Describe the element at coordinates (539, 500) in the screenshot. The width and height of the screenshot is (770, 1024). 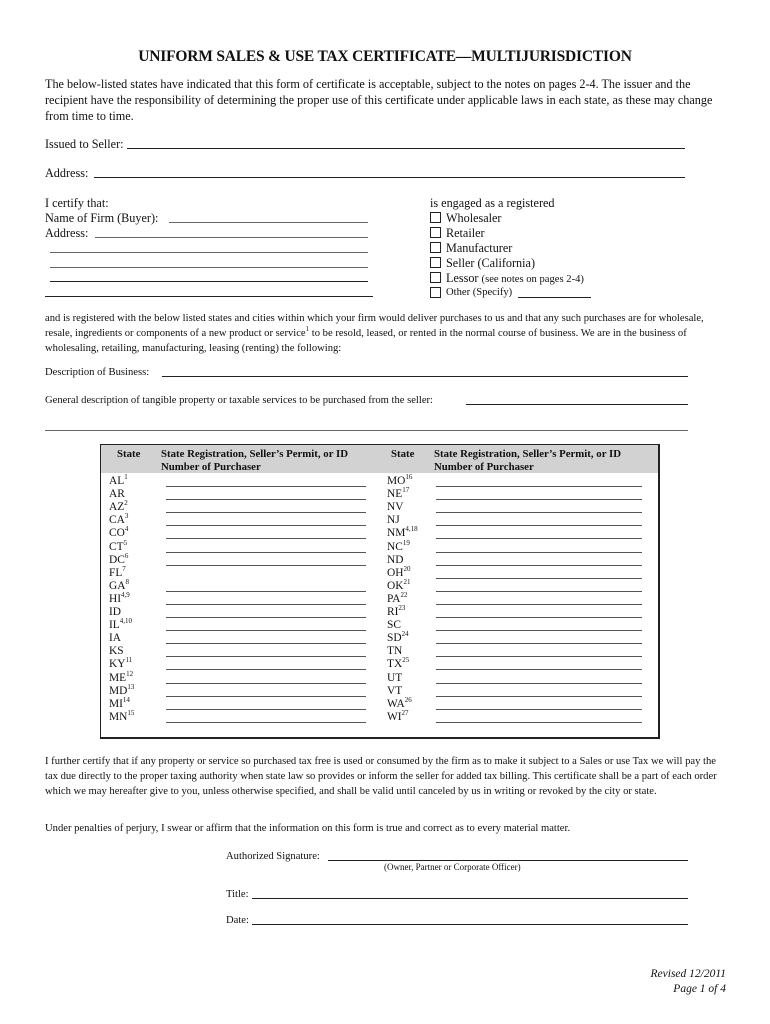
I see `registration-number-field-ne` at that location.